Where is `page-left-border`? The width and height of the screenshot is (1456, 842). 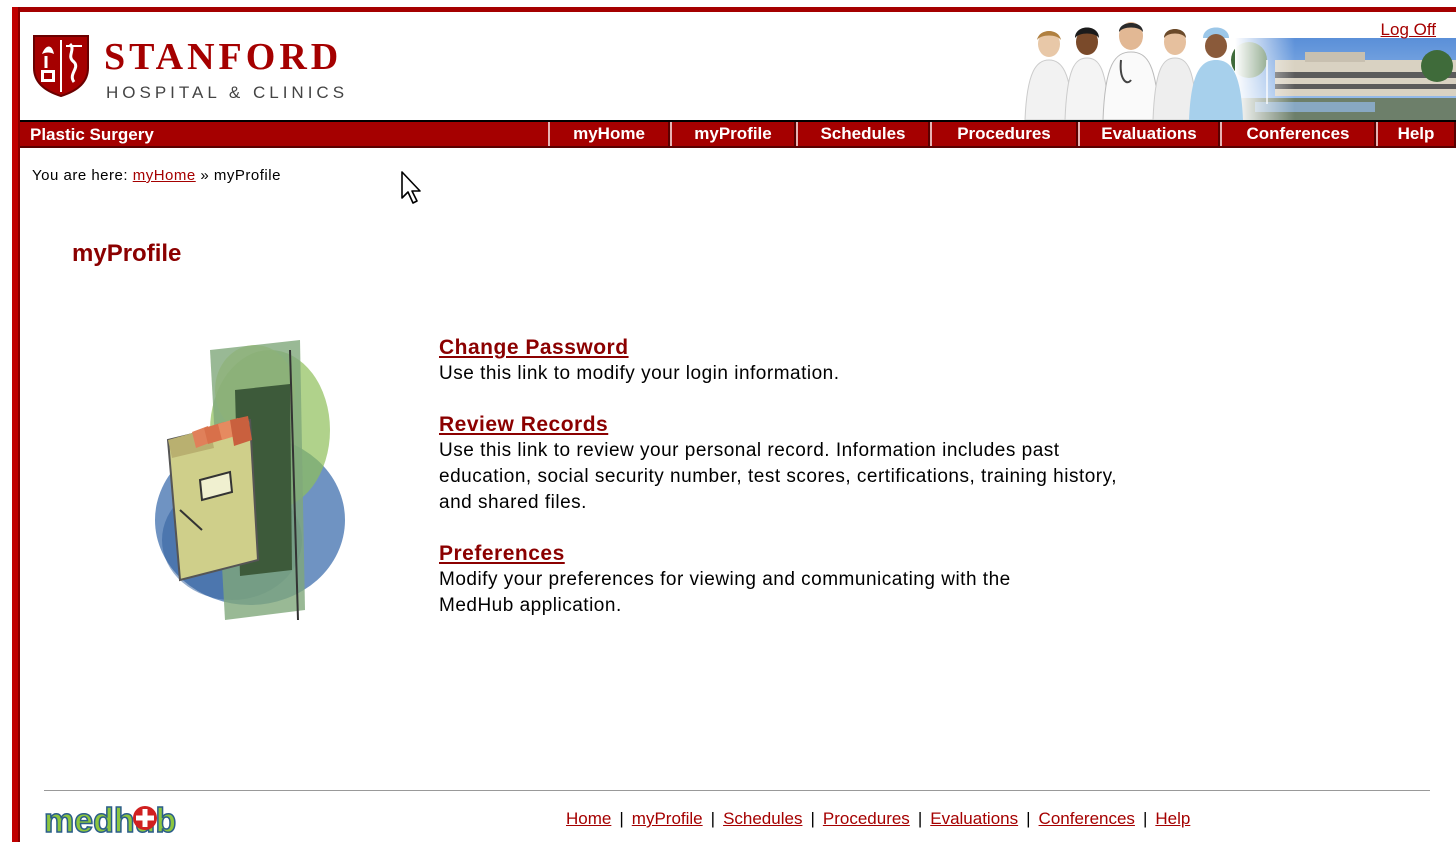 page-left-border is located at coordinates (16, 424).